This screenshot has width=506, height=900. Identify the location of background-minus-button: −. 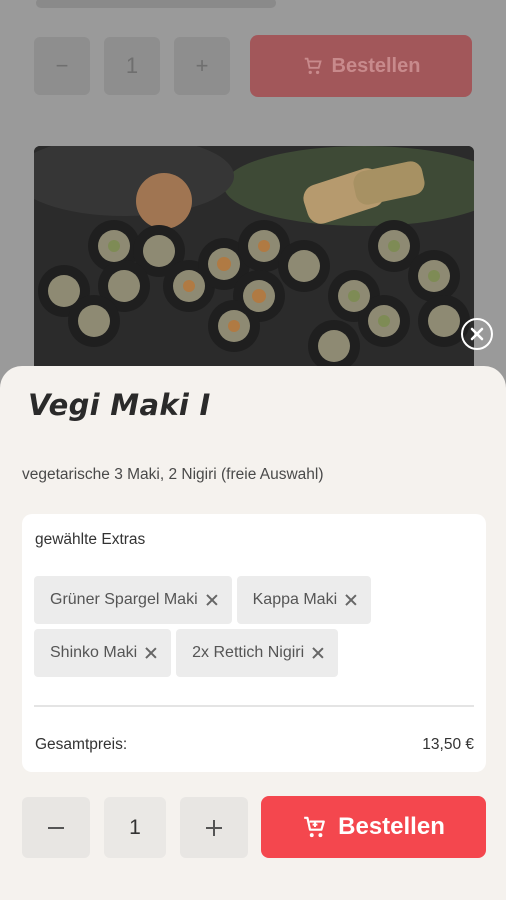
(62, 66).